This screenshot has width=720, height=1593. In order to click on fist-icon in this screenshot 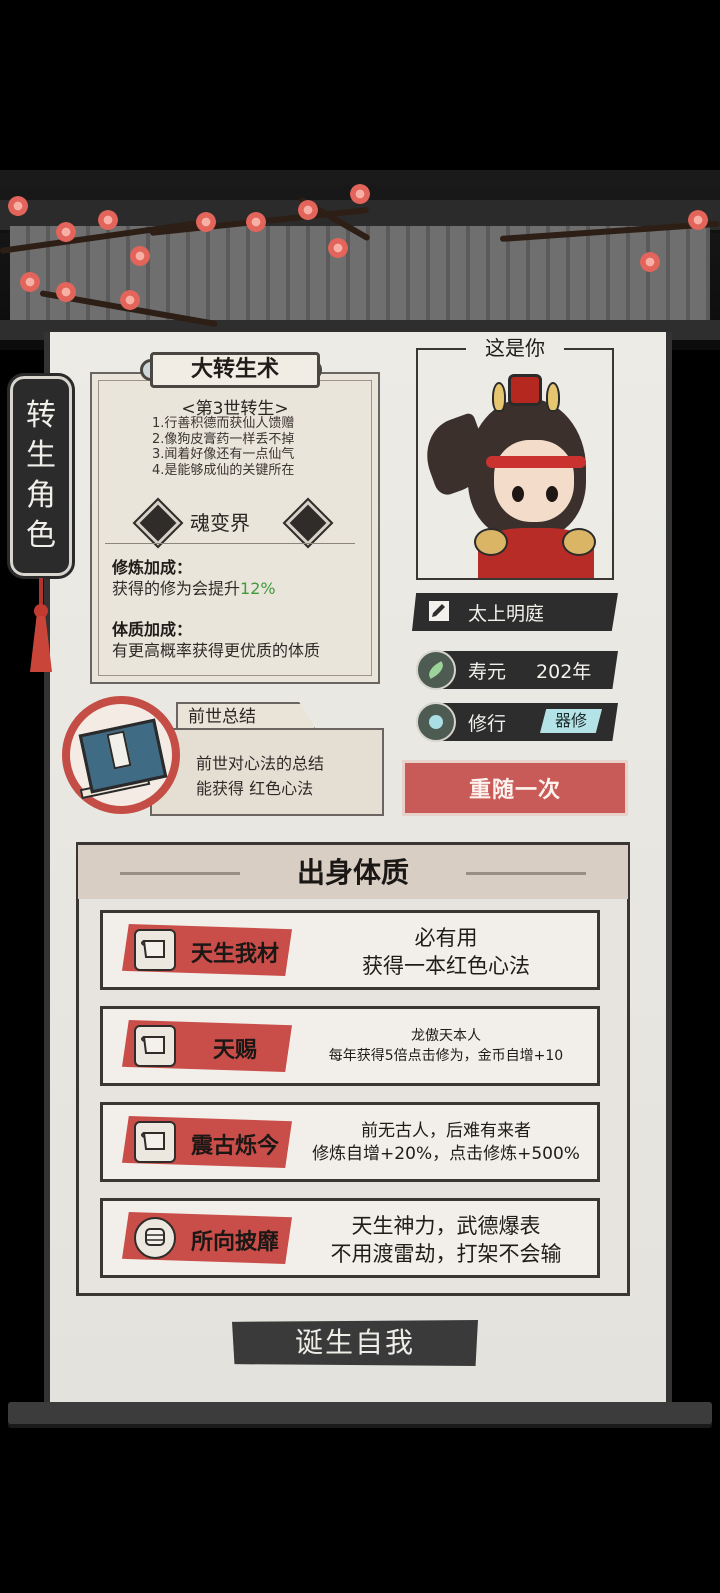, I will do `click(155, 1238)`.